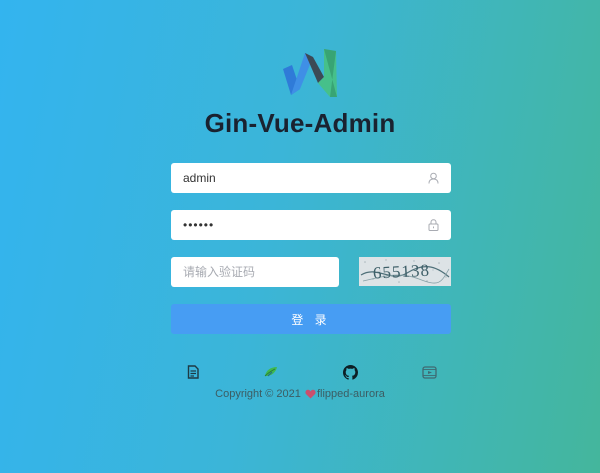 The height and width of the screenshot is (473, 600). I want to click on password-field, so click(311, 225).